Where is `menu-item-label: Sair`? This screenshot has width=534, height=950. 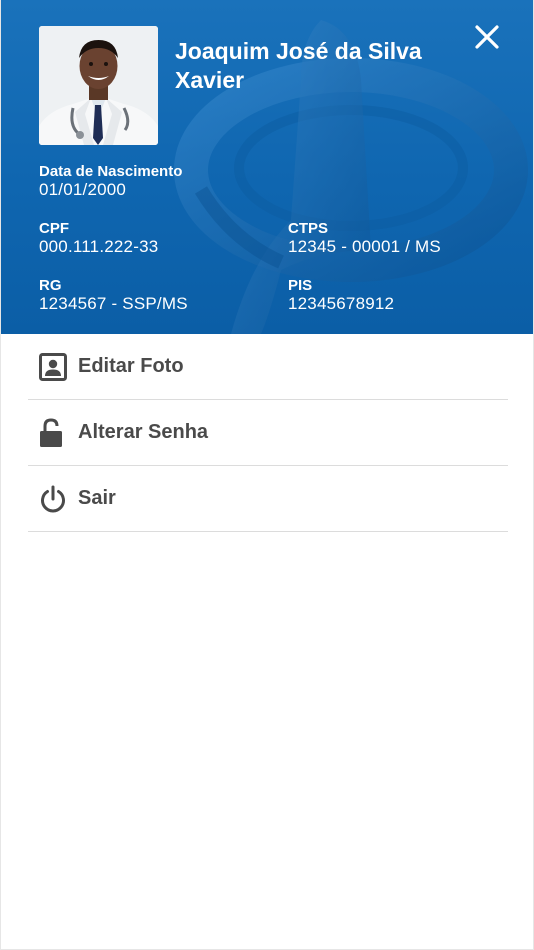 menu-item-label: Sair is located at coordinates (97, 498).